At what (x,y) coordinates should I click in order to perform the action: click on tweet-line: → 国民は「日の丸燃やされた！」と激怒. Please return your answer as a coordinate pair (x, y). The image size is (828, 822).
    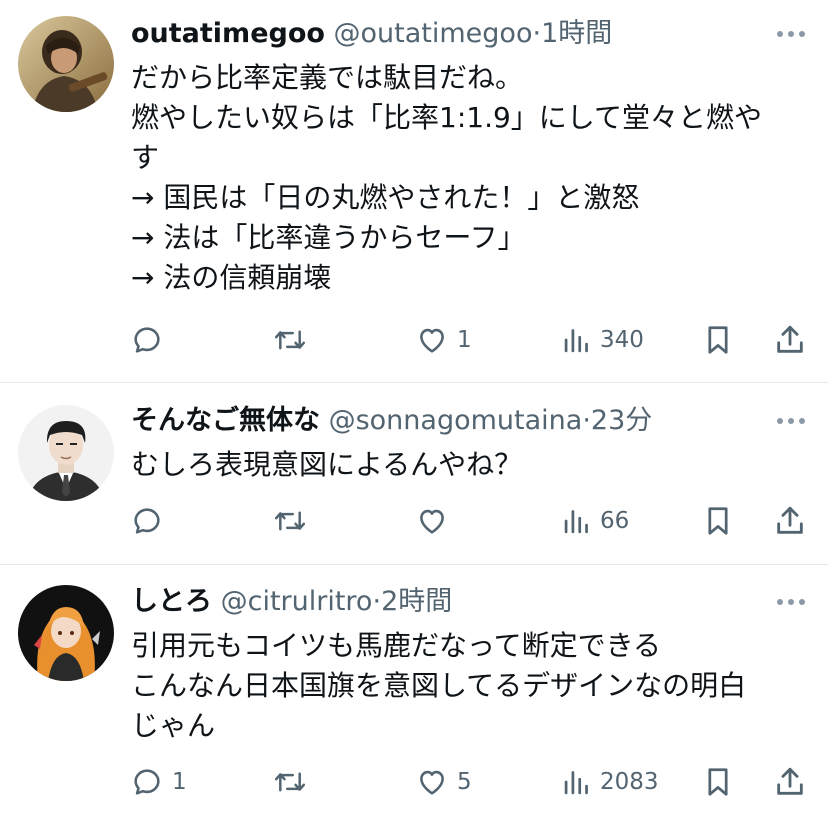
    Looking at the image, I should click on (385, 197).